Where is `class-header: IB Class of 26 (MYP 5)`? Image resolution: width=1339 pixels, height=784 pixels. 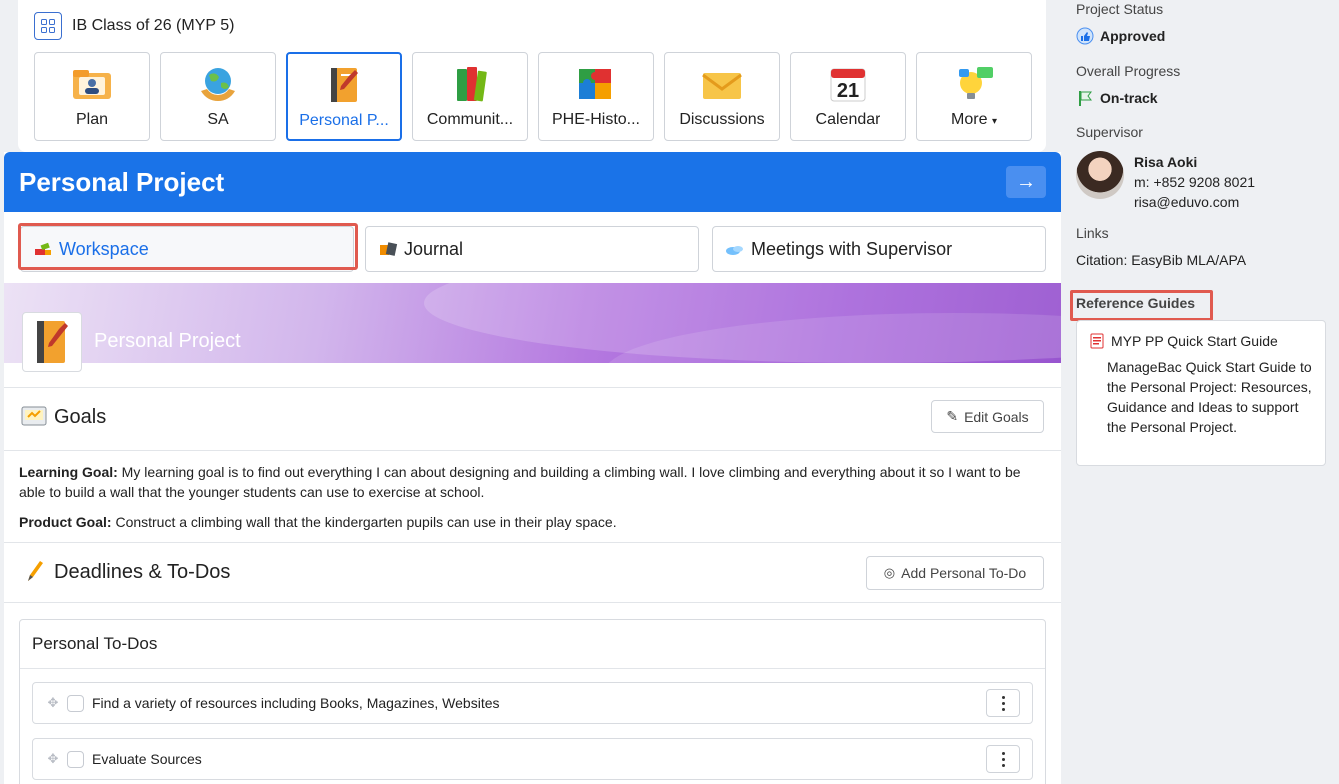
class-header: IB Class of 26 (MYP 5) is located at coordinates (134, 26).